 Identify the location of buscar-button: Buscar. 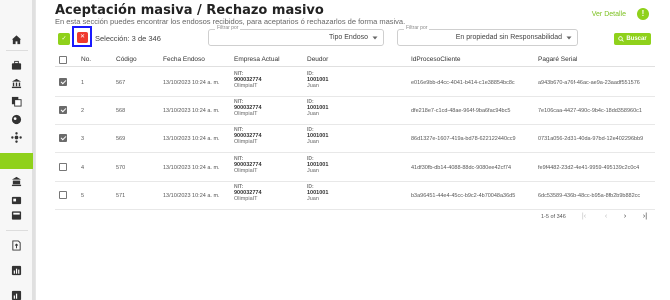
(632, 39).